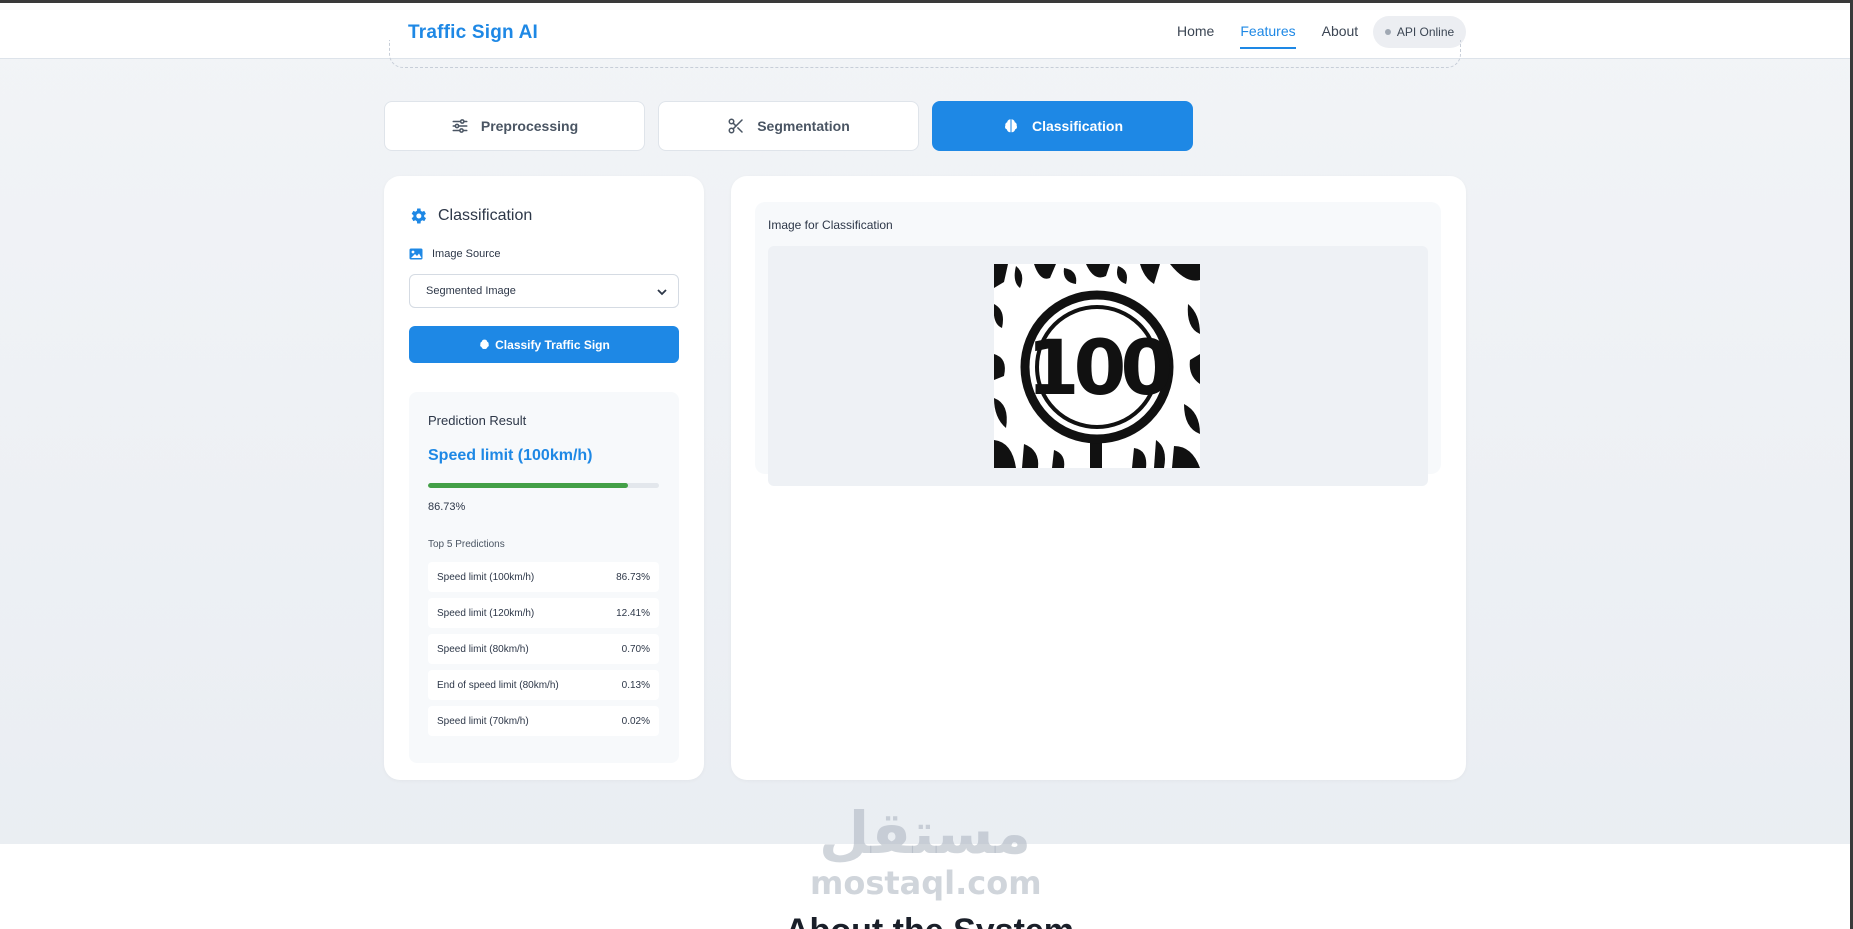  I want to click on sign-number: 100, so click(1099, 367).